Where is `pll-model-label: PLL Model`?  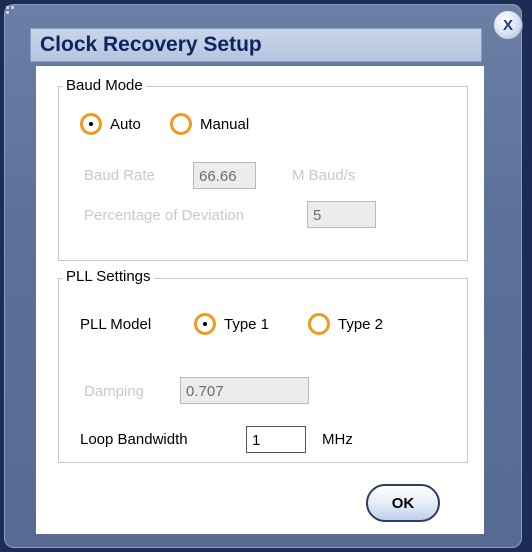
pll-model-label: PLL Model is located at coordinates (116, 324).